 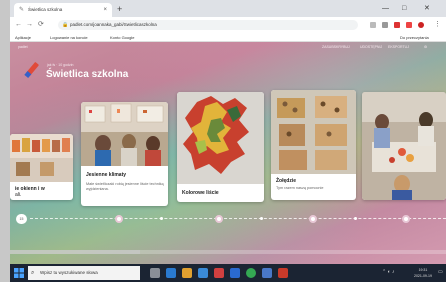 What do you see at coordinates (300, 188) in the screenshot?
I see `post-body: Tym razem naszą pomocnie` at bounding box center [300, 188].